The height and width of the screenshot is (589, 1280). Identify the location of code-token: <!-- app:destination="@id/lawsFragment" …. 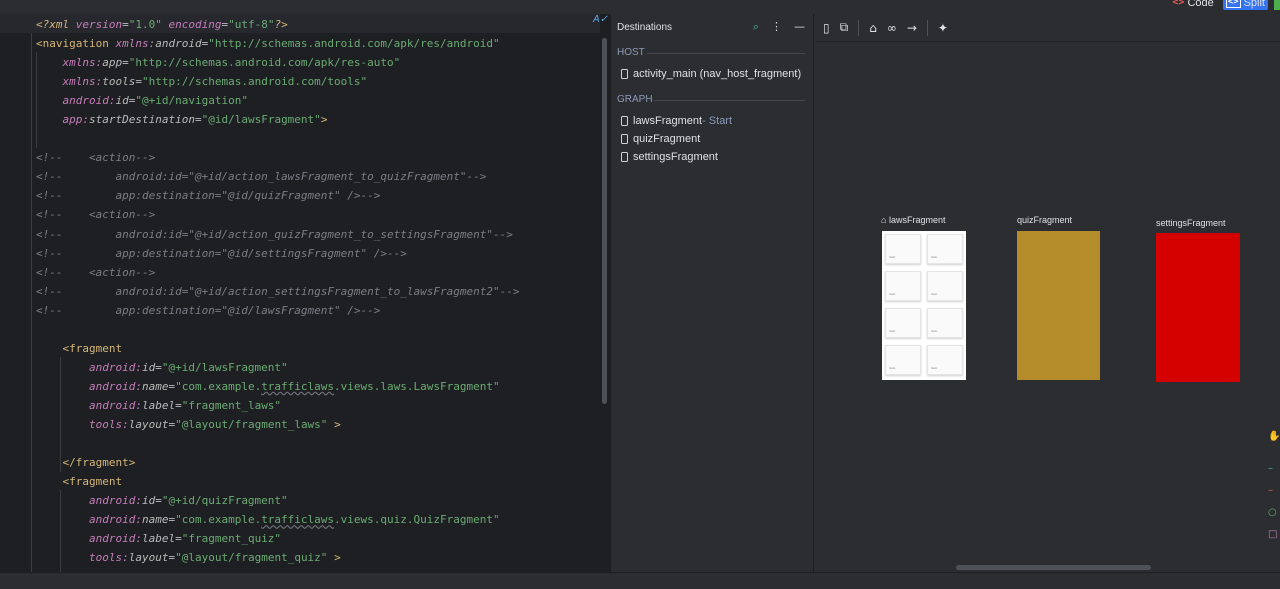
(208, 310).